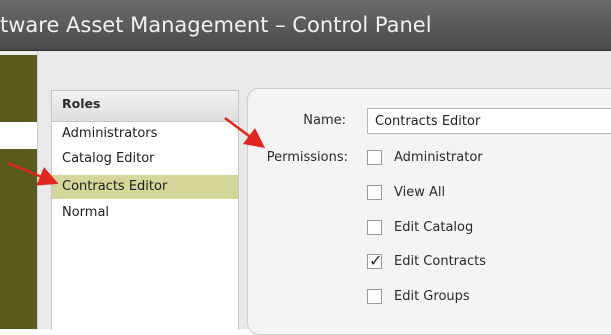  What do you see at coordinates (33, 173) in the screenshot?
I see `arrow-to-selected-role` at bounding box center [33, 173].